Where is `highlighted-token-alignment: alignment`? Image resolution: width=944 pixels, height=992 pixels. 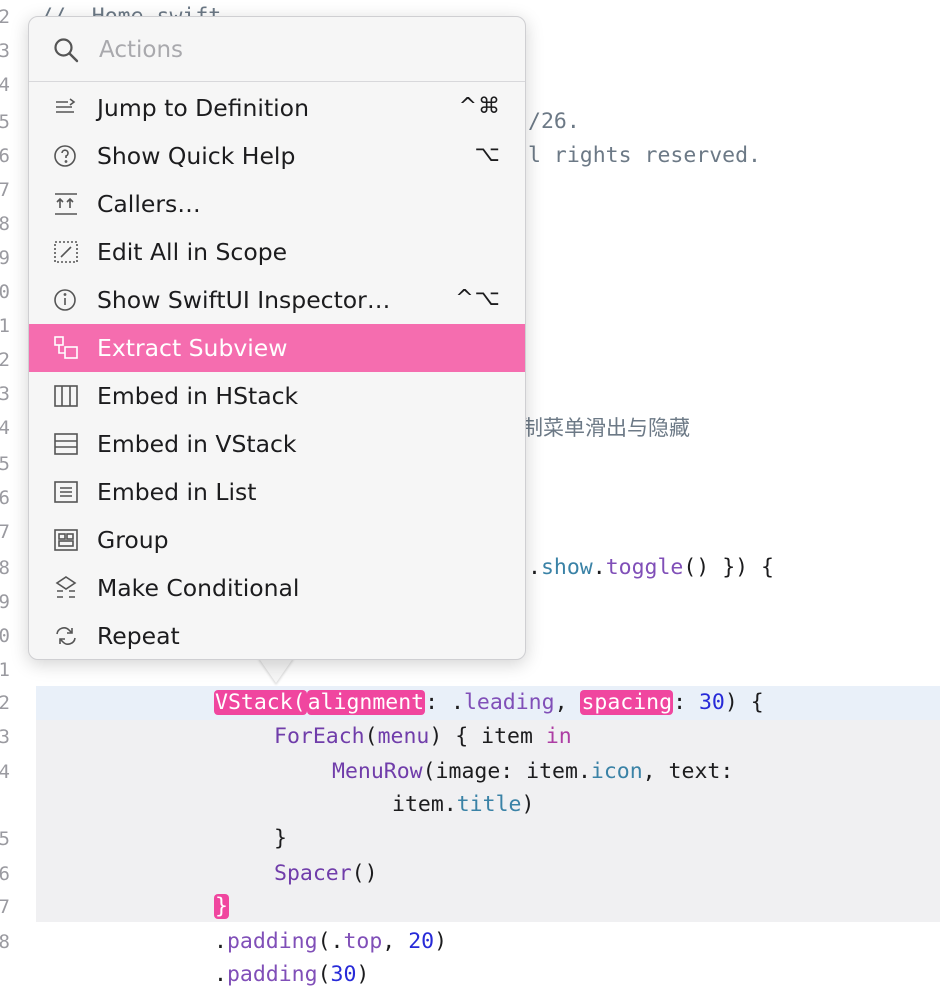
highlighted-token-alignment: alignment is located at coordinates (366, 702).